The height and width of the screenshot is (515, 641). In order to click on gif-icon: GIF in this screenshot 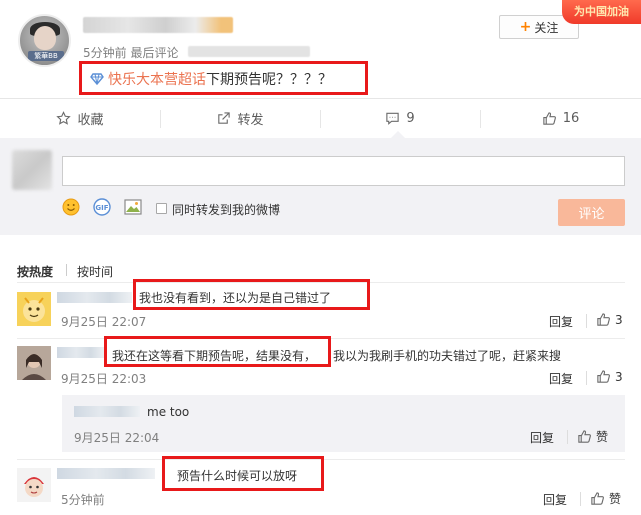, I will do `click(102, 207)`.